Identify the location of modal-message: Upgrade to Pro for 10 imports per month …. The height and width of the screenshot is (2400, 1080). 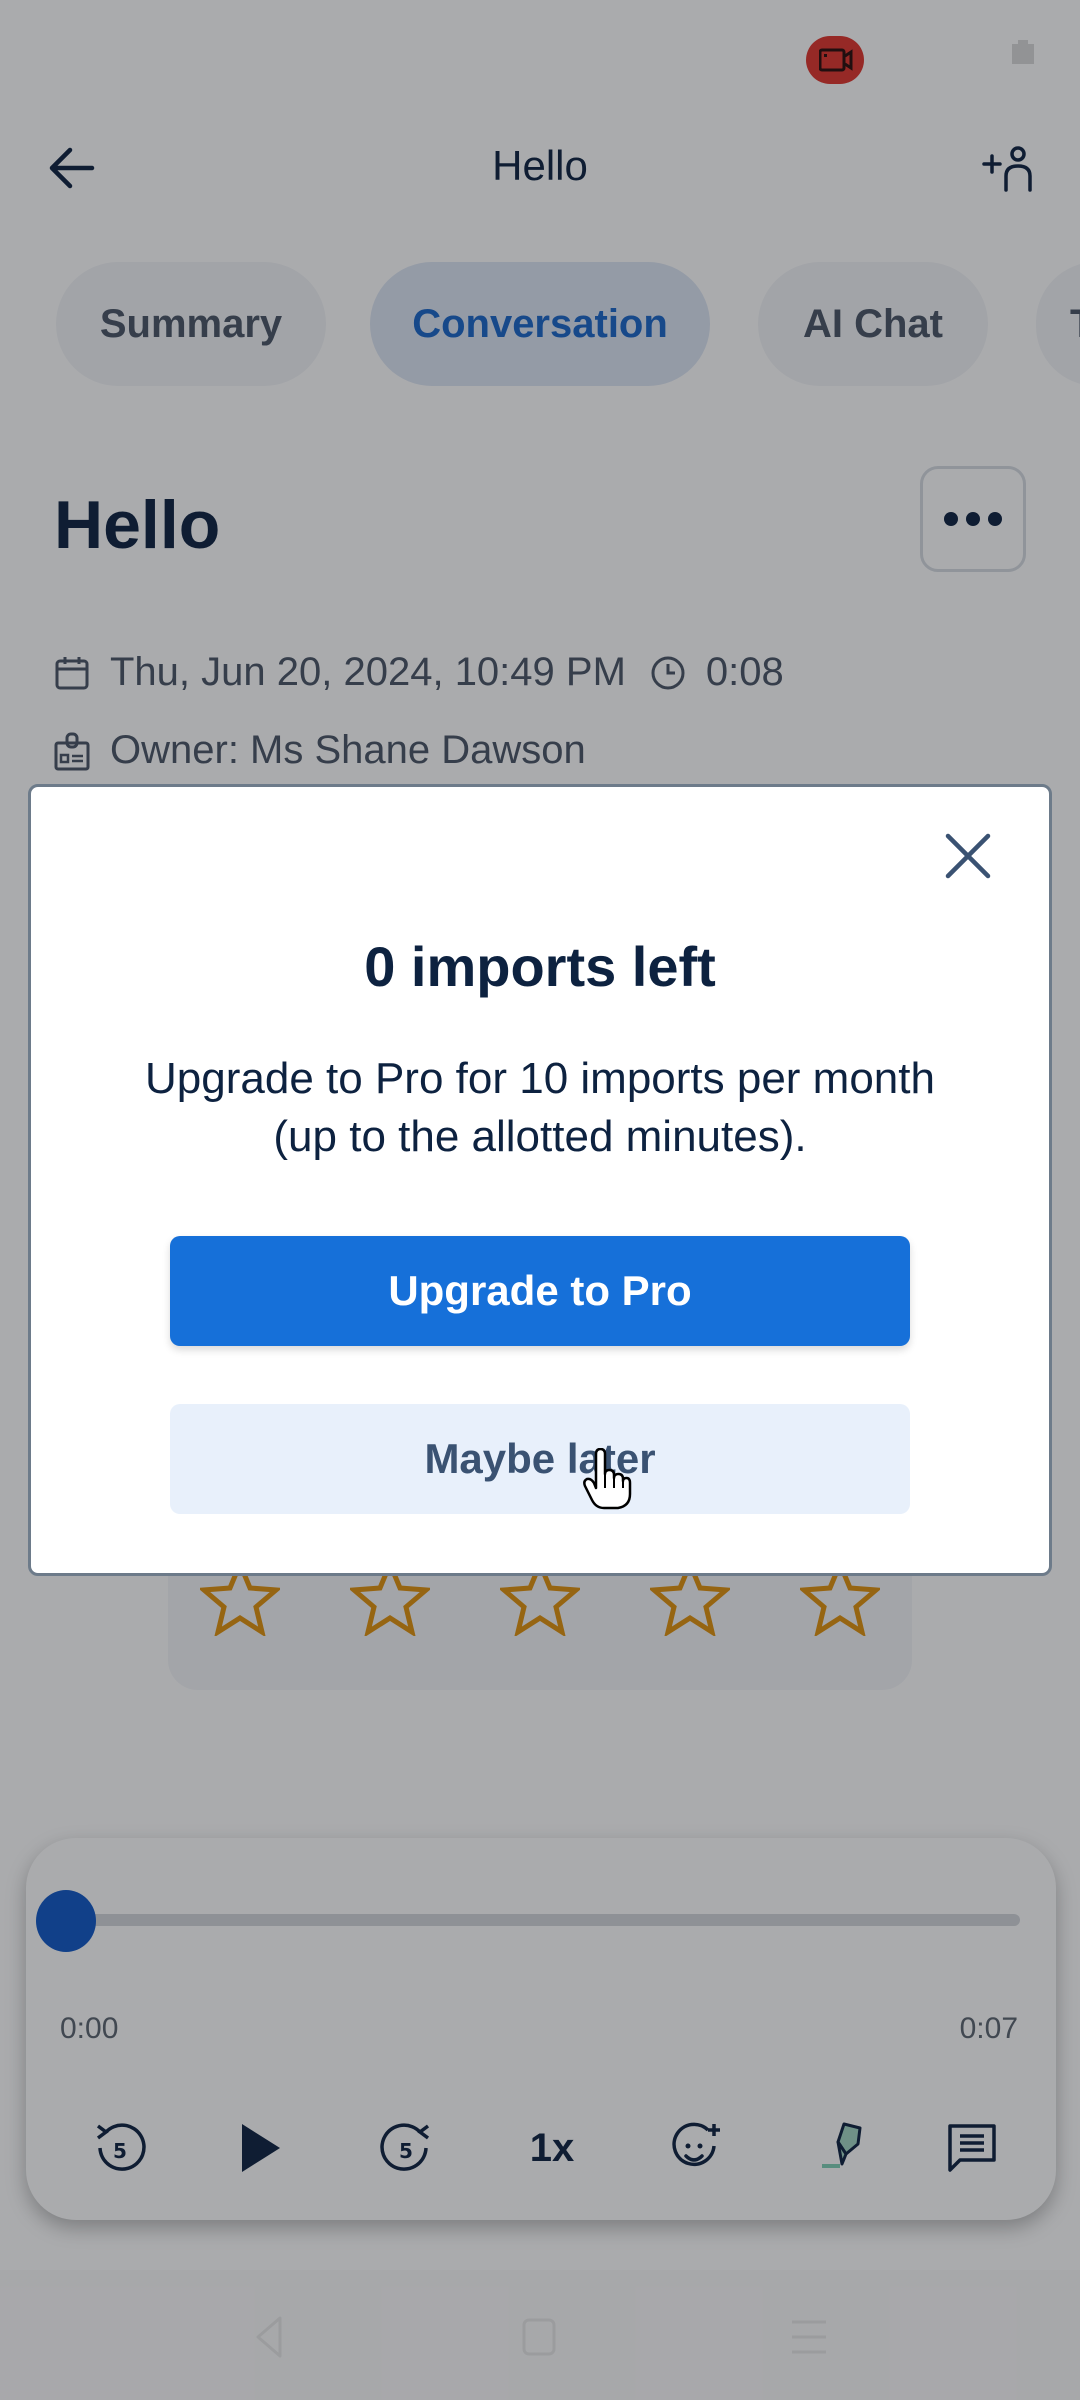
(540, 1107).